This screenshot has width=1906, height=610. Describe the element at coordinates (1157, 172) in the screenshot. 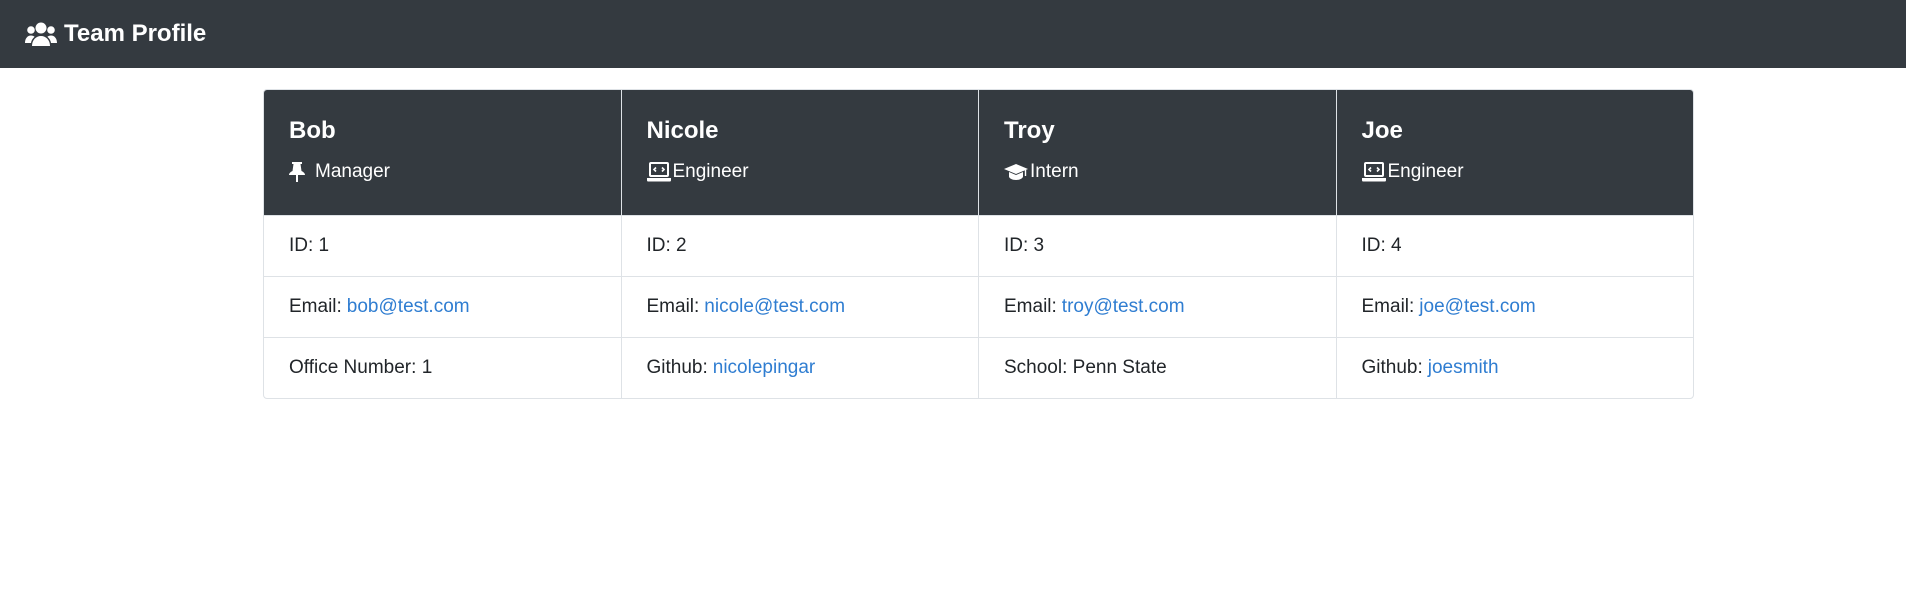

I see `member-role: Intern` at that location.